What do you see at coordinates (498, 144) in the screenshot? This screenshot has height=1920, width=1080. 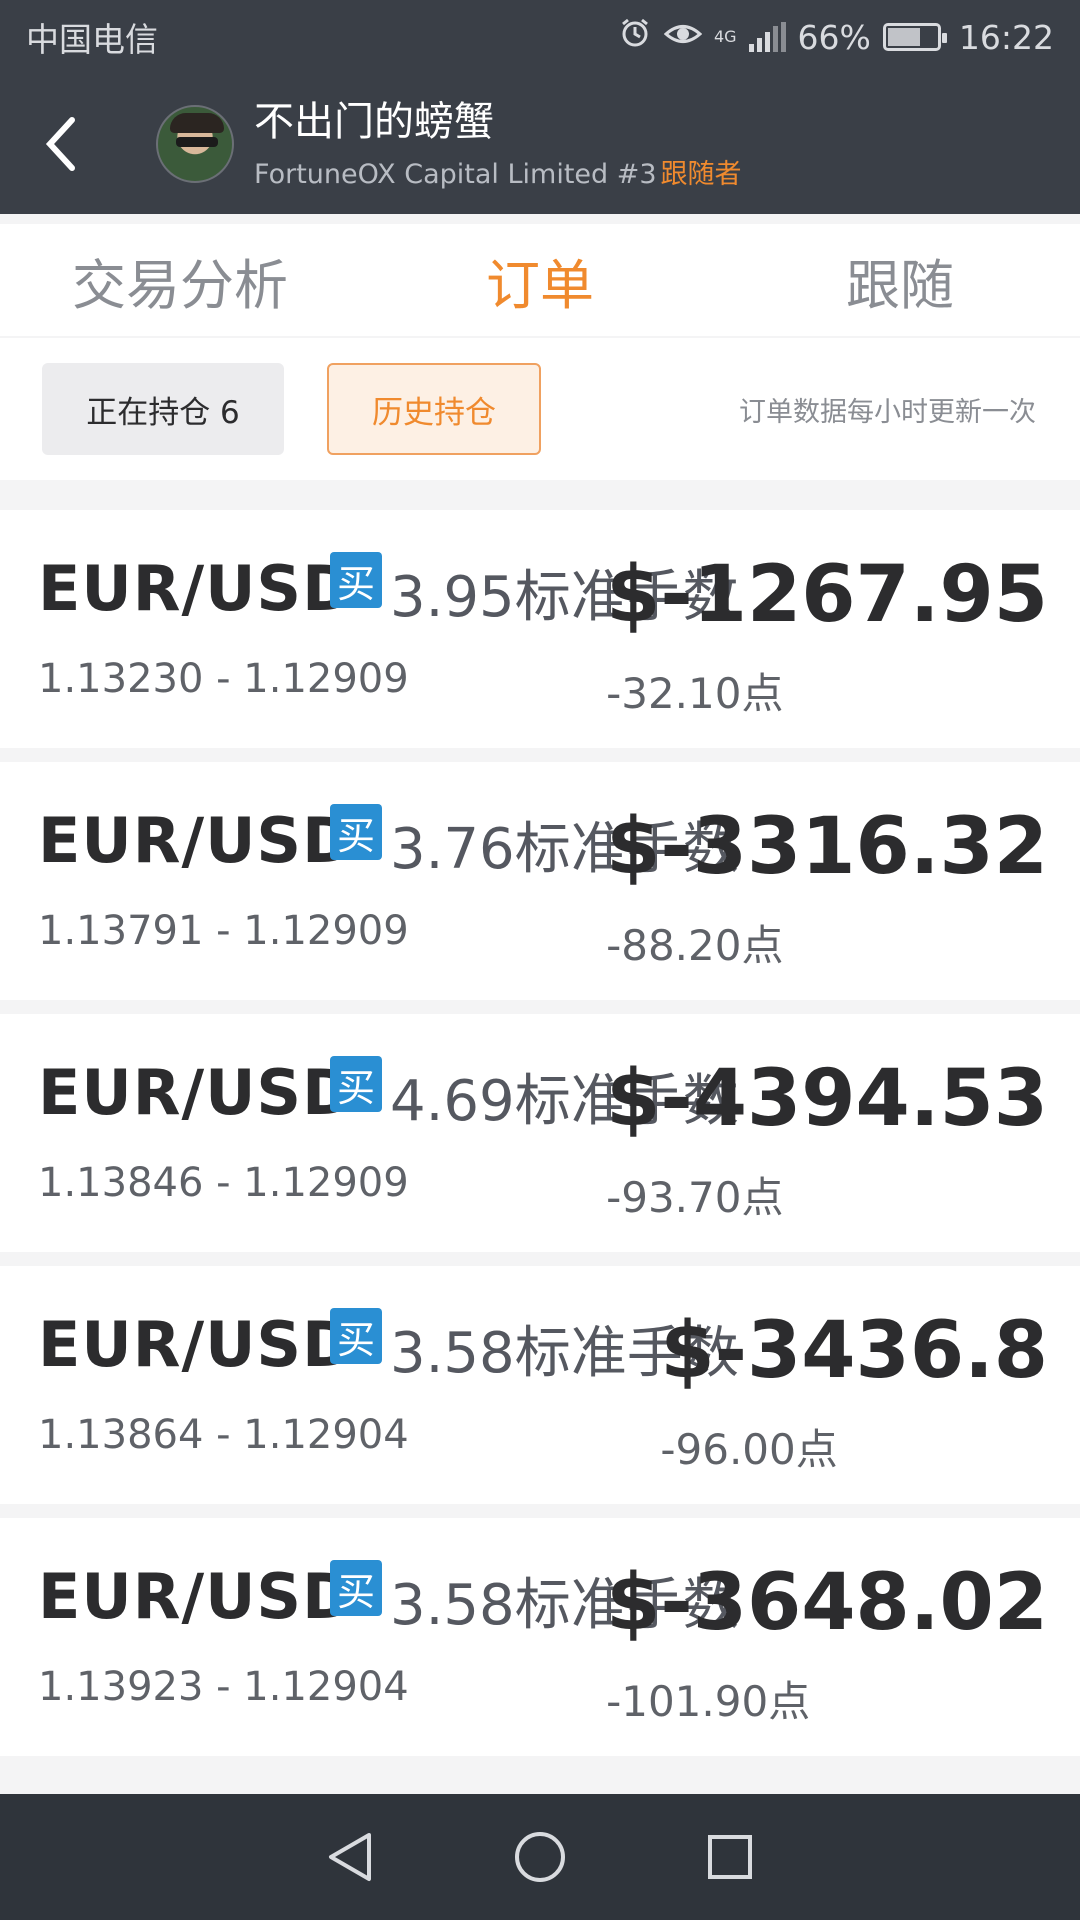 I see `header-text: 不出门的螃蟹 FortuneOX Capital Limited #3 跟随者` at bounding box center [498, 144].